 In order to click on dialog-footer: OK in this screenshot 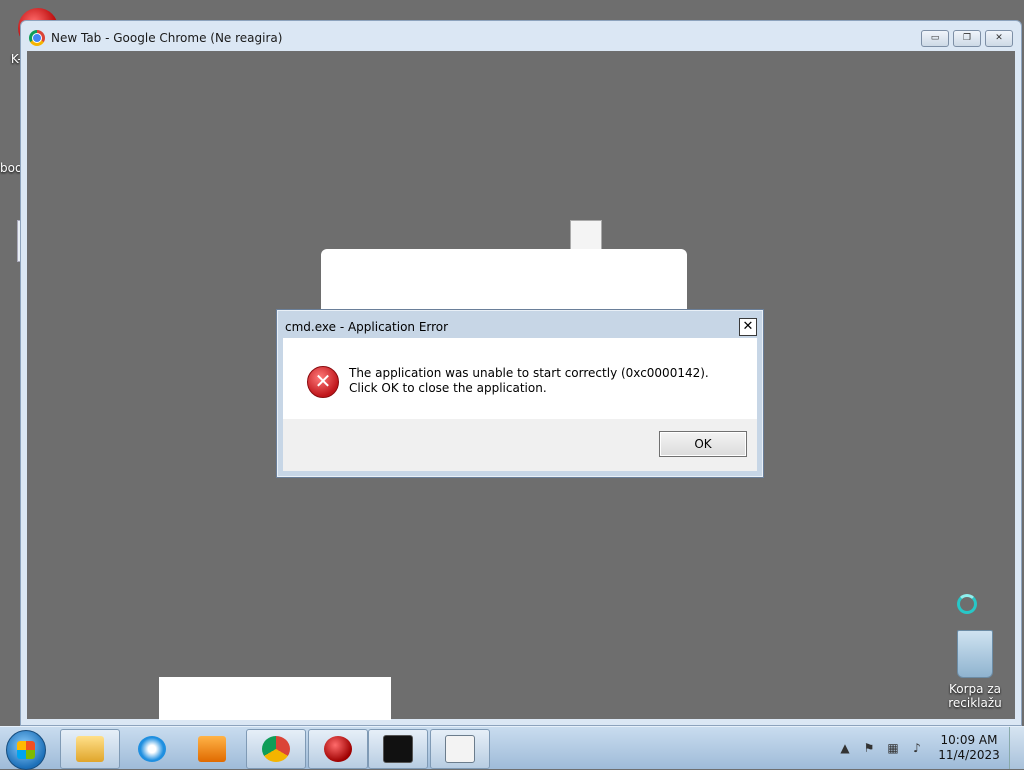, I will do `click(520, 445)`.